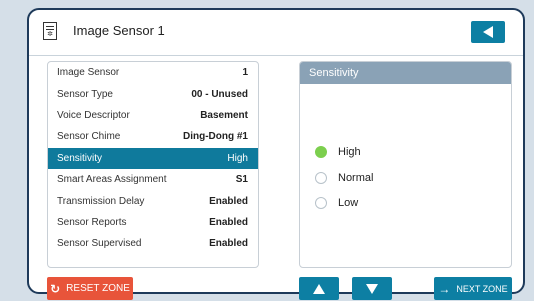 The width and height of the screenshot is (534, 301). I want to click on list-item-smart-areas: Smart Areas Assignment S1, so click(153, 179).